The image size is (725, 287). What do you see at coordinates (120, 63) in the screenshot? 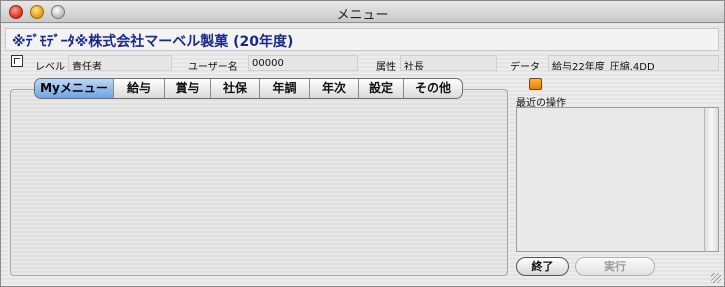
I see `level-value: 責任者` at bounding box center [120, 63].